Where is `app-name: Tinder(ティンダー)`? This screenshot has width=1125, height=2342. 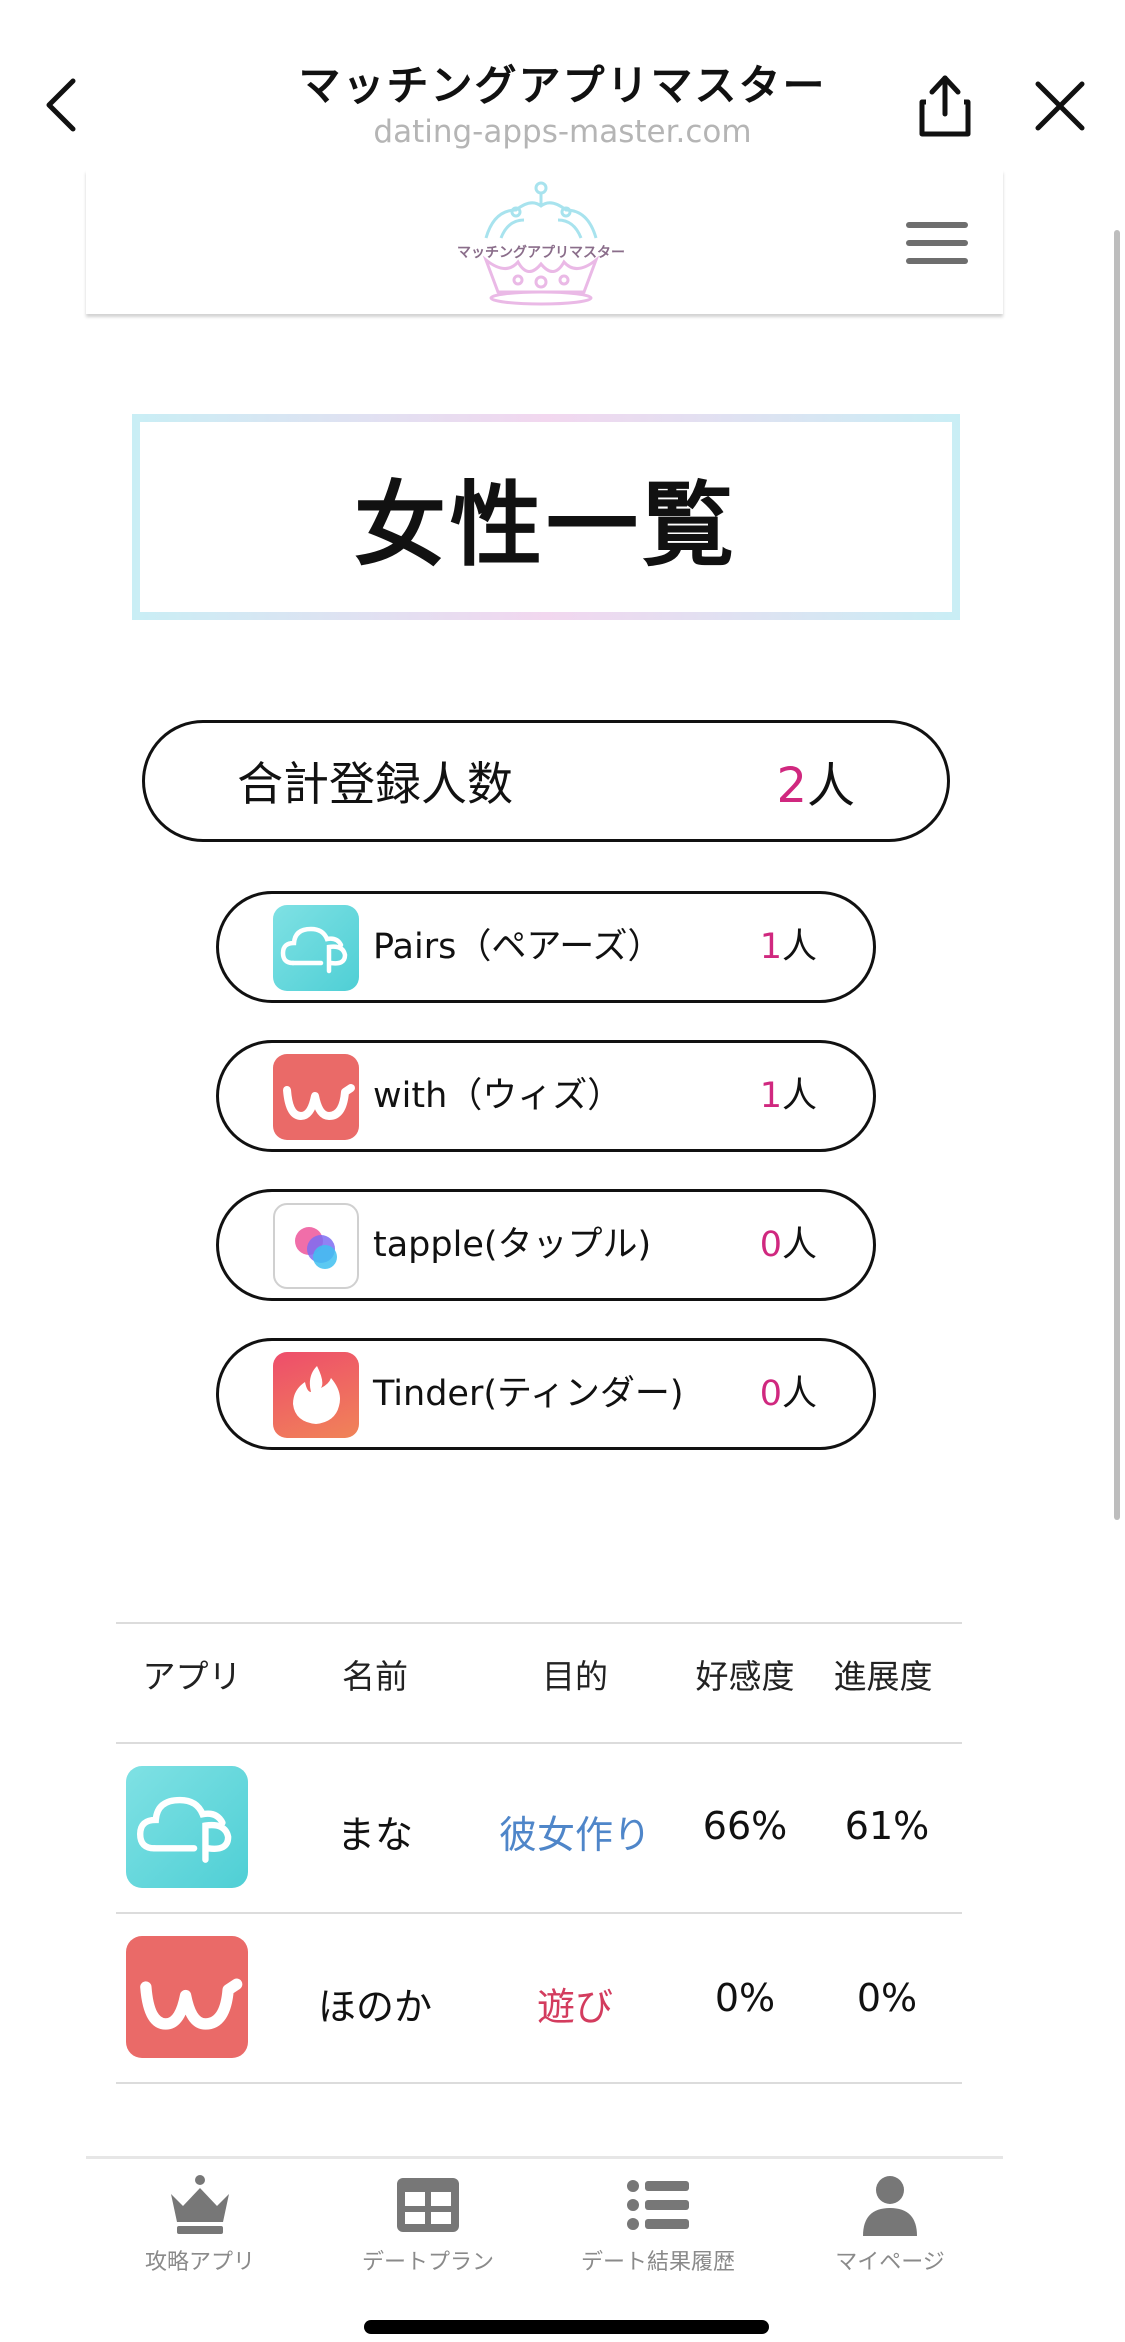
app-name: Tinder(ティンダー) is located at coordinates (528, 1394).